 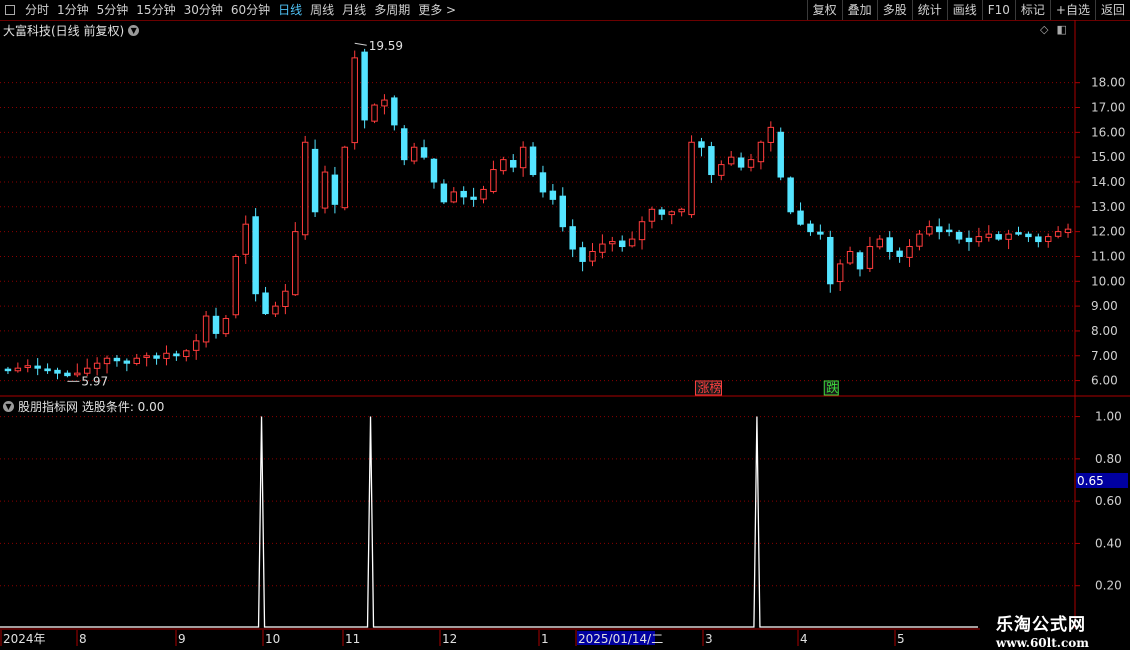 What do you see at coordinates (901, 639) in the screenshot?
I see `time-tick-label: 5` at bounding box center [901, 639].